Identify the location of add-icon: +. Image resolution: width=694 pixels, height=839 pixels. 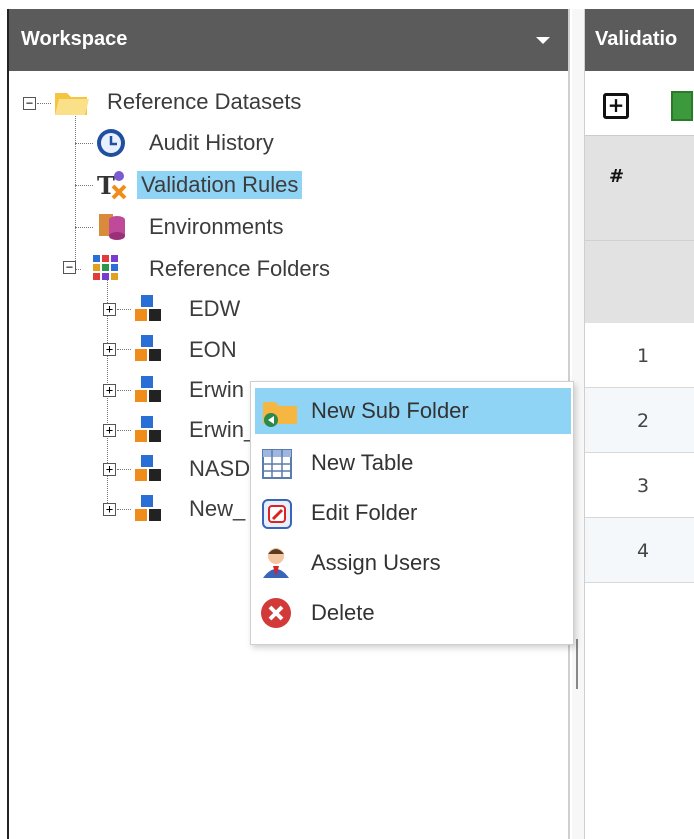
(616, 106).